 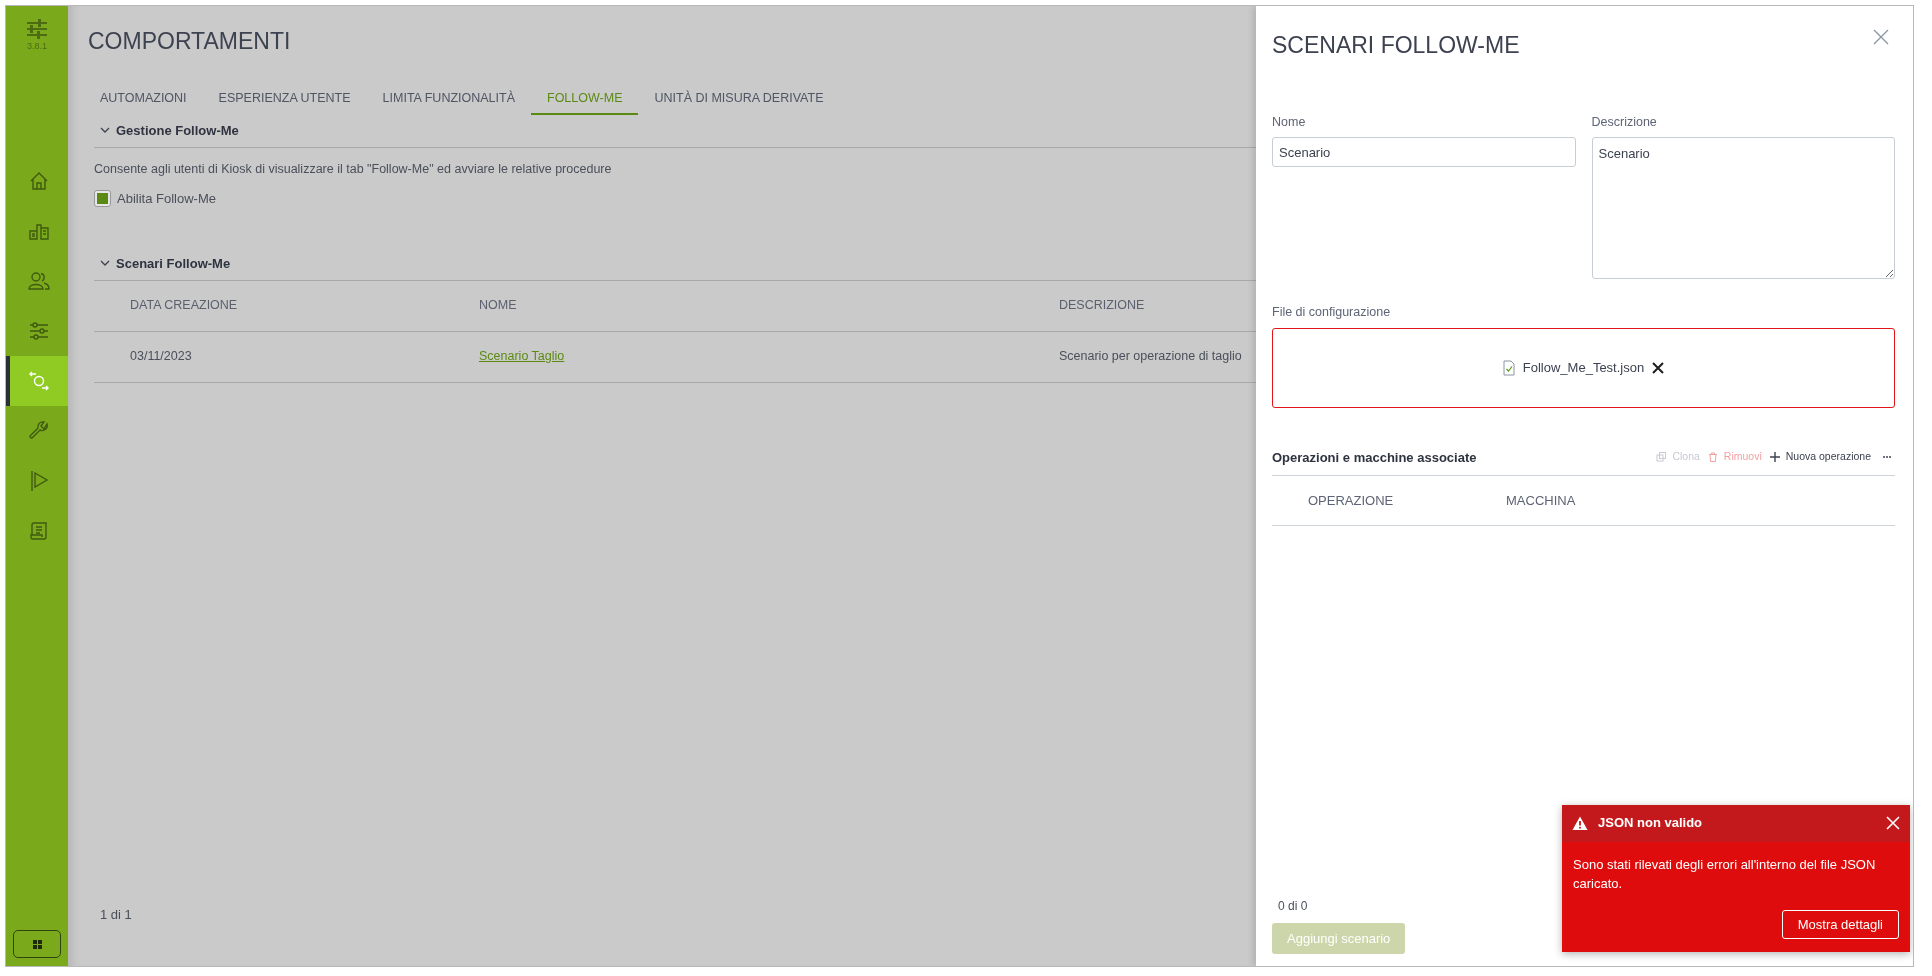 What do you see at coordinates (1624, 122) in the screenshot?
I see `field-label: Descrizione` at bounding box center [1624, 122].